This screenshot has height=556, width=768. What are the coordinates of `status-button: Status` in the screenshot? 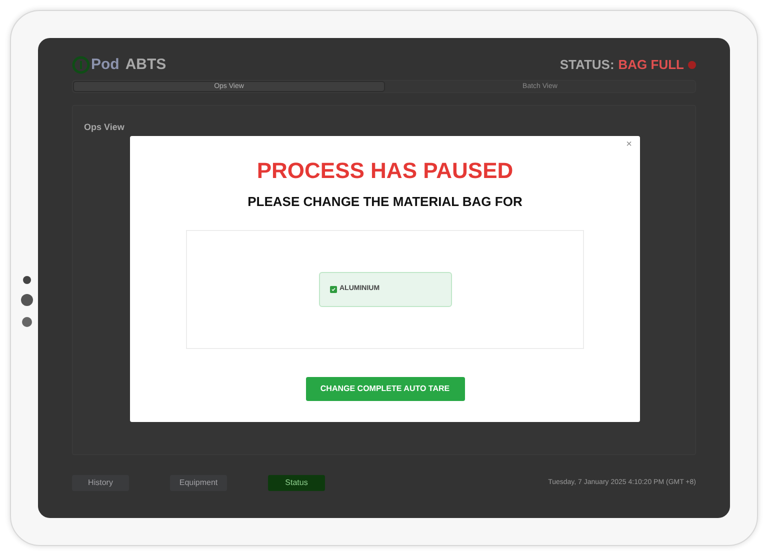 It's located at (296, 483).